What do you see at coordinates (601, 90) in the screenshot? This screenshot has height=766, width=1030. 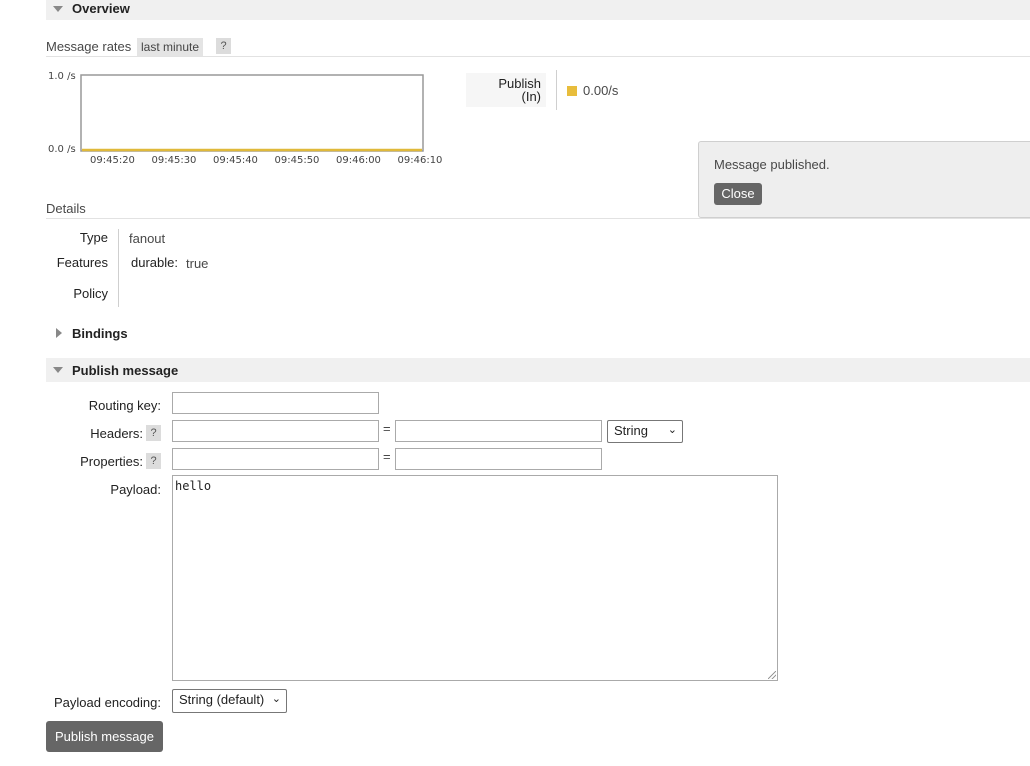 I see `legend-value: 0.00/s` at bounding box center [601, 90].